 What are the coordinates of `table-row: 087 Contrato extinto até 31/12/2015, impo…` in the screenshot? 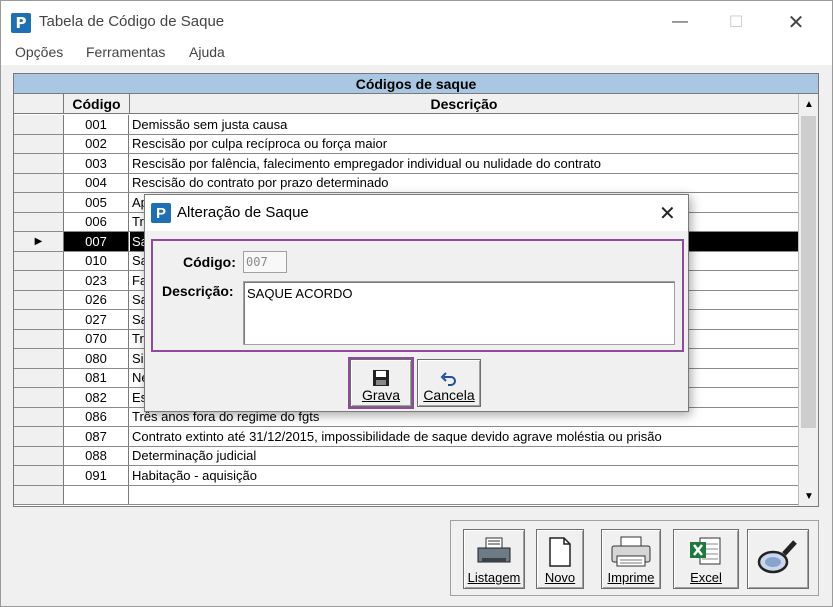 It's located at (406, 437).